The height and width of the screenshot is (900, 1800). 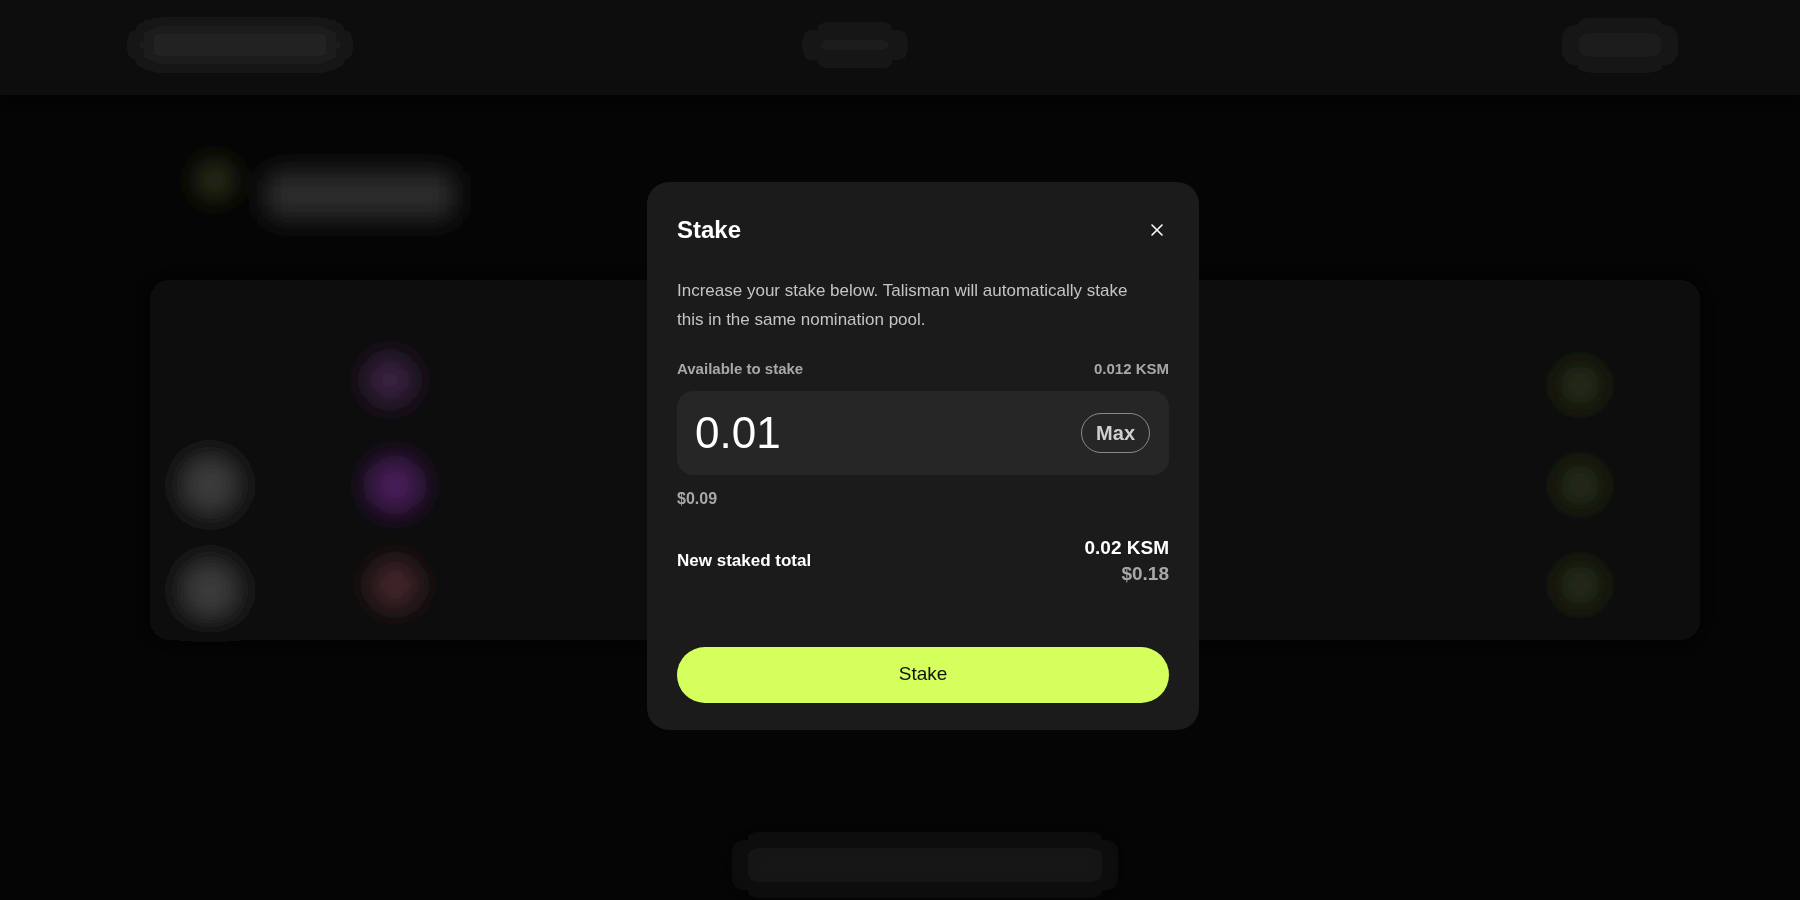 I want to click on dialog-title: Stake, so click(x=709, y=230).